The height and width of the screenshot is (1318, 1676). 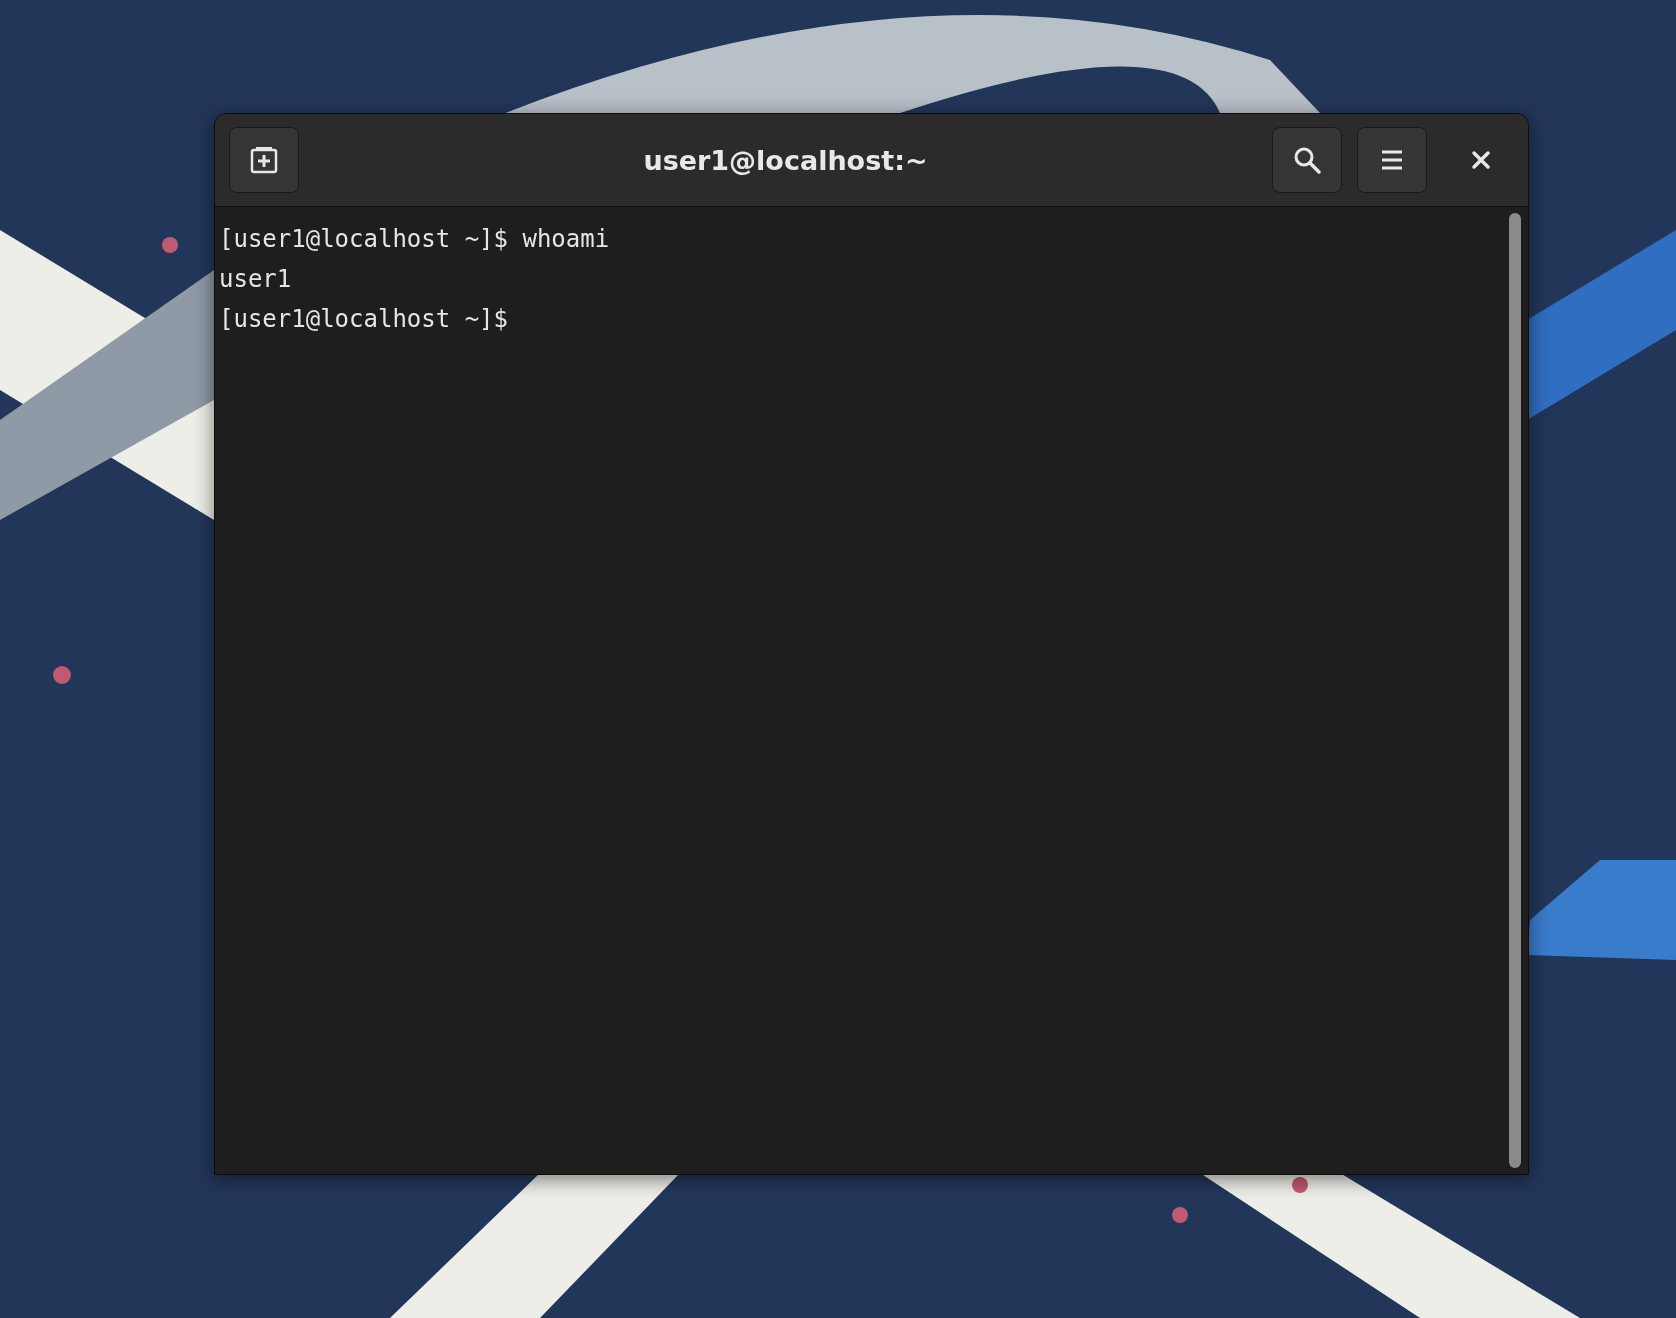 I want to click on scrollbar-thumb, so click(x=1515, y=690).